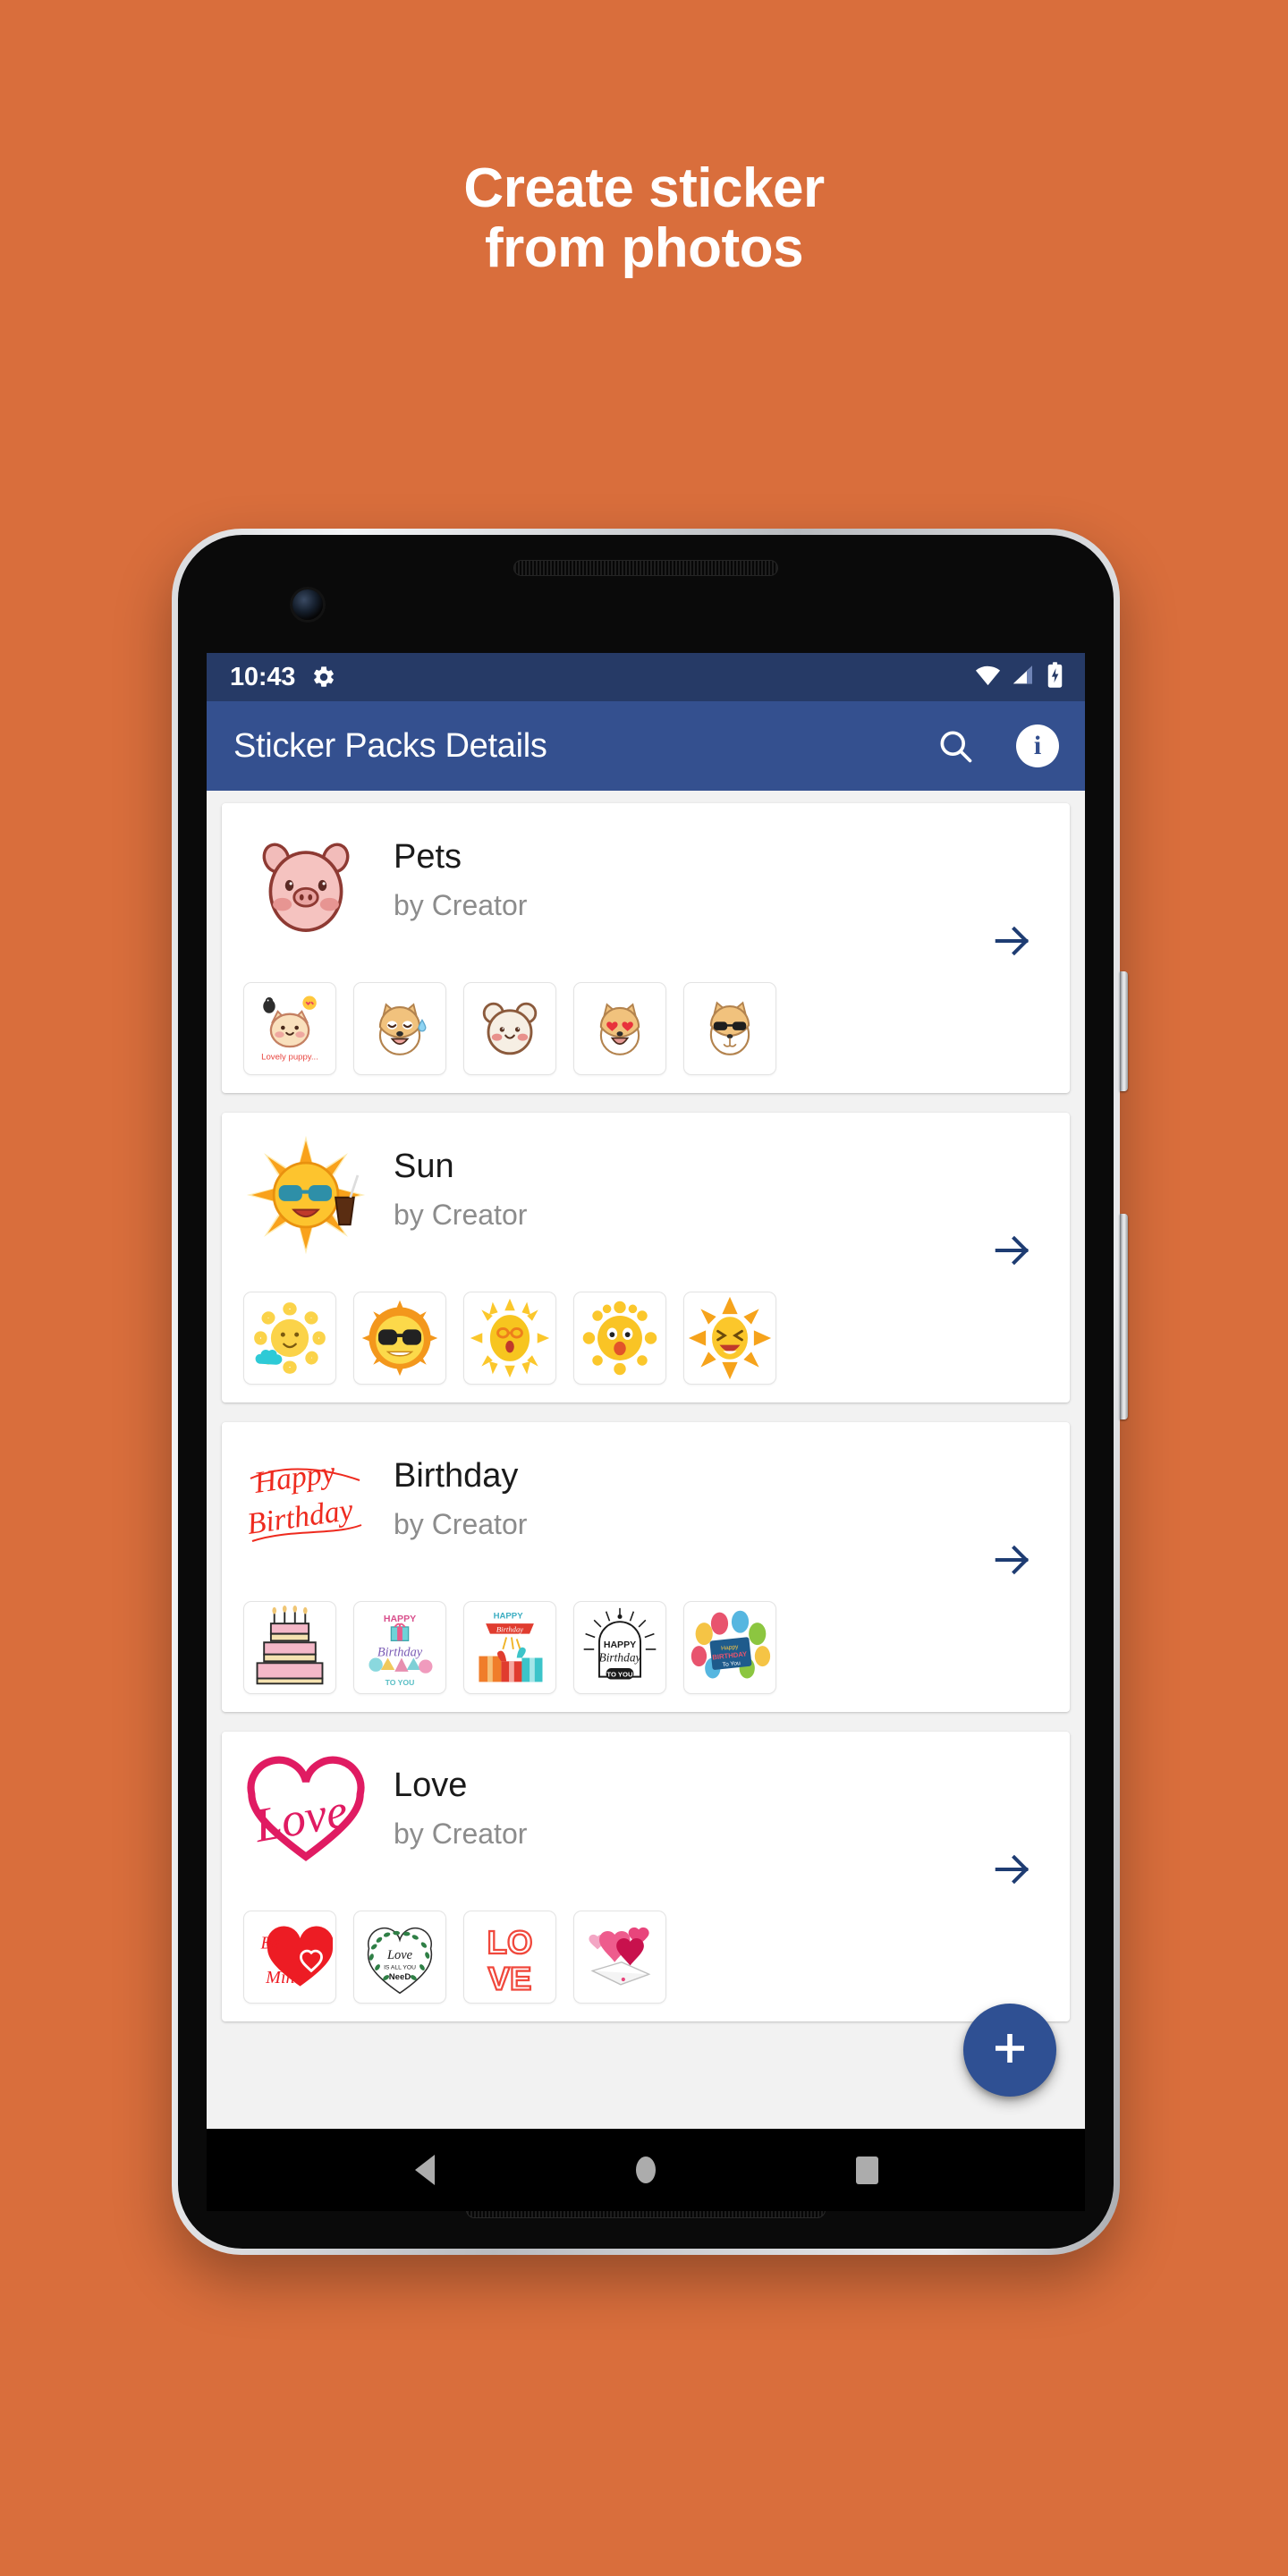 Image resolution: width=1288 pixels, height=2576 pixels. I want to click on info-icon: i, so click(1037, 746).